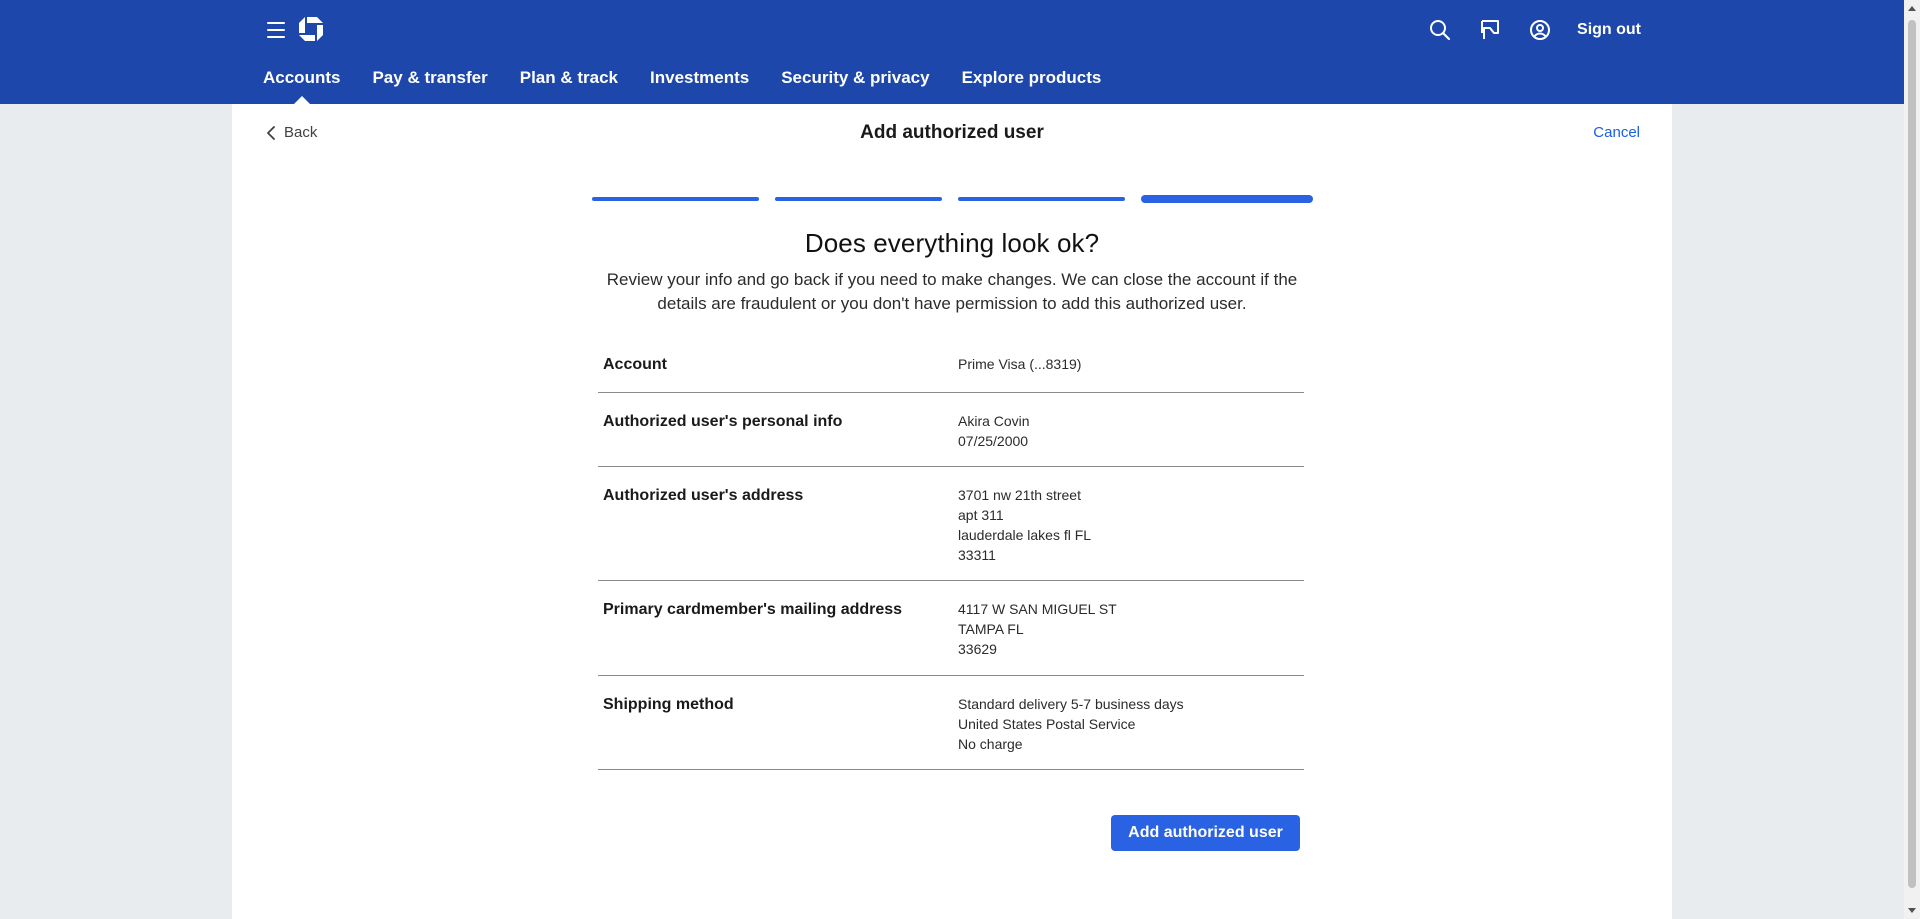 This screenshot has width=1920, height=919. I want to click on scrollbar-thumb, so click(1912, 454).